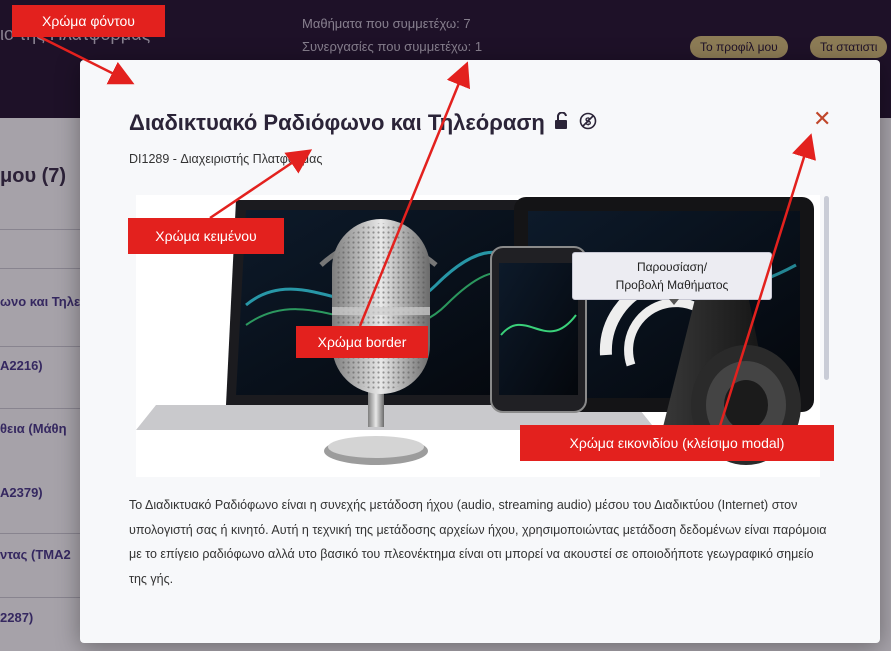 The image size is (891, 651). What do you see at coordinates (672, 285) in the screenshot?
I see `tooltip-line-2: Προβολή Μαθήματος` at bounding box center [672, 285].